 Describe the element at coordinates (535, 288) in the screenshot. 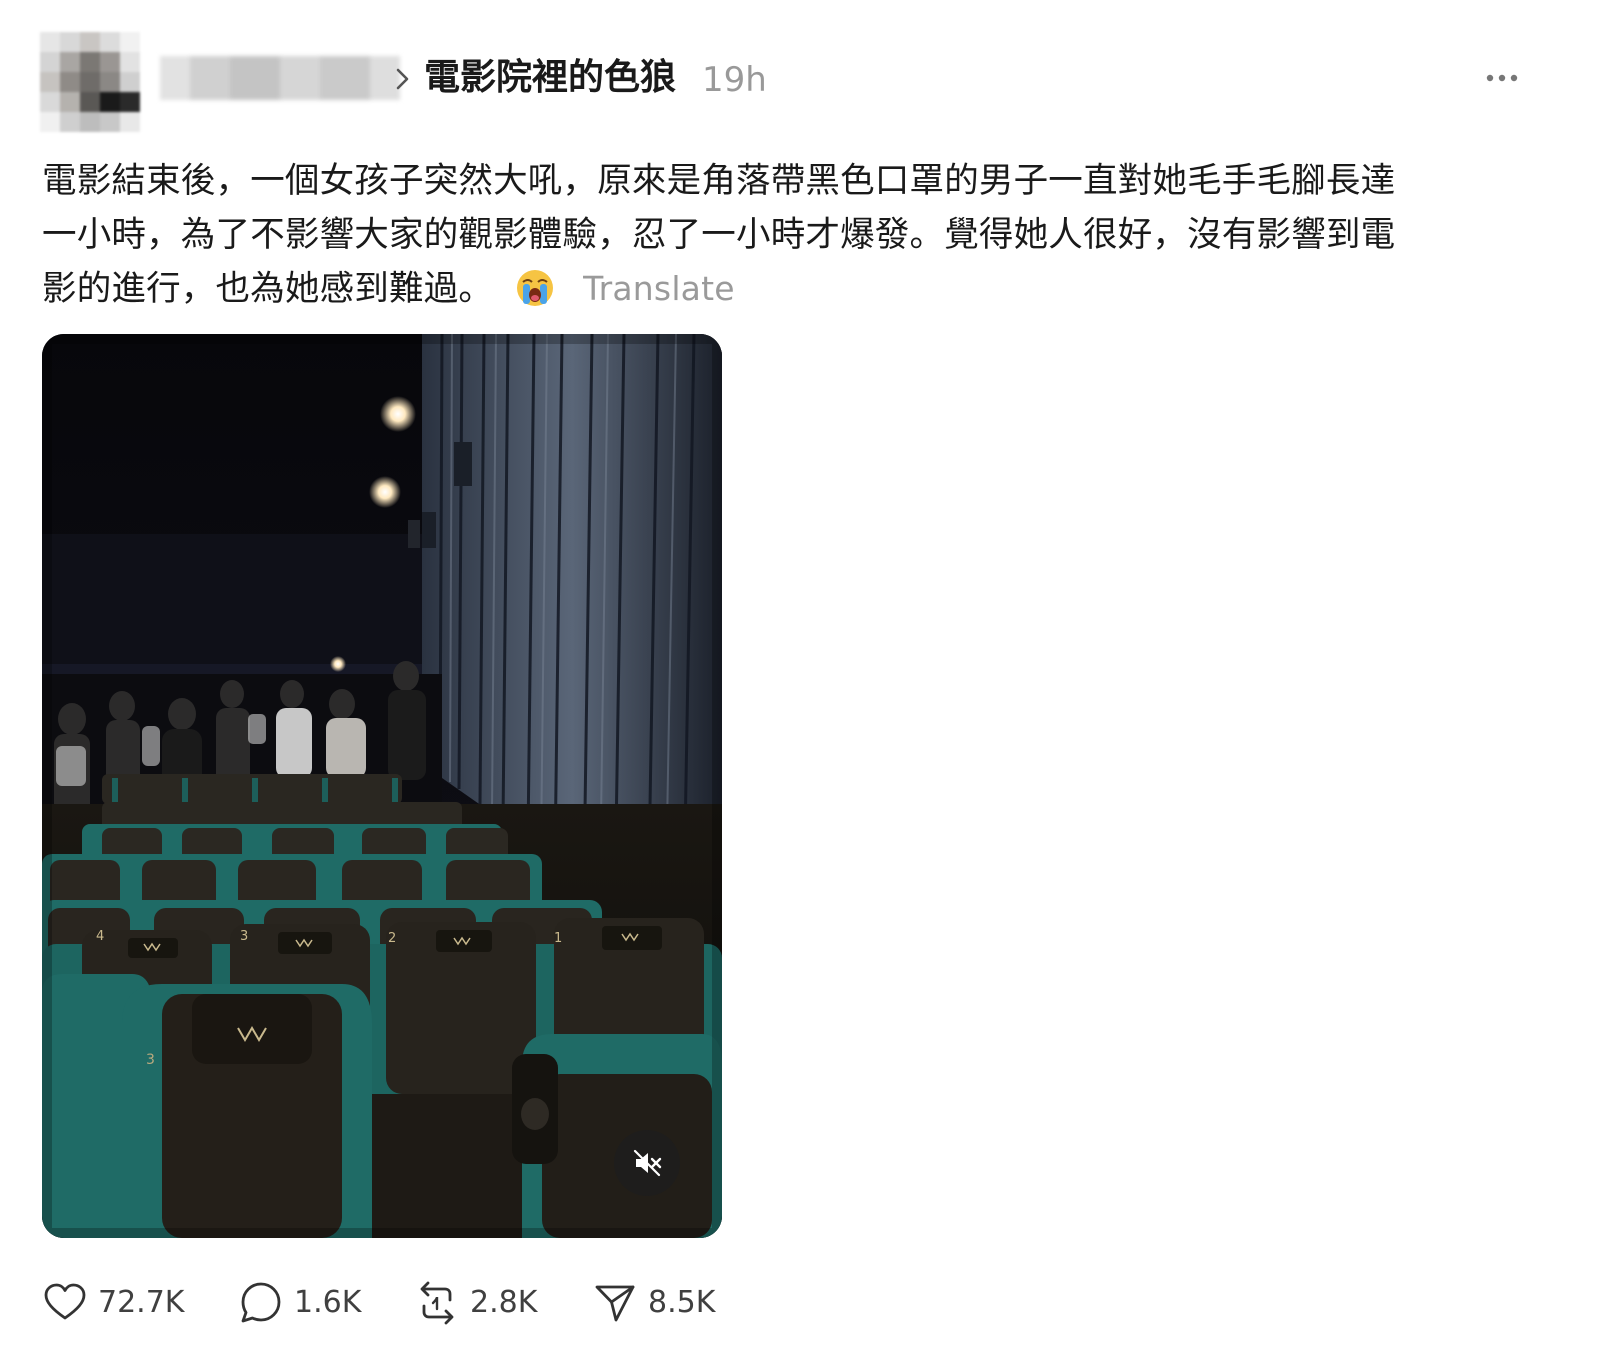

I see `crying-face-emoji-icon` at that location.